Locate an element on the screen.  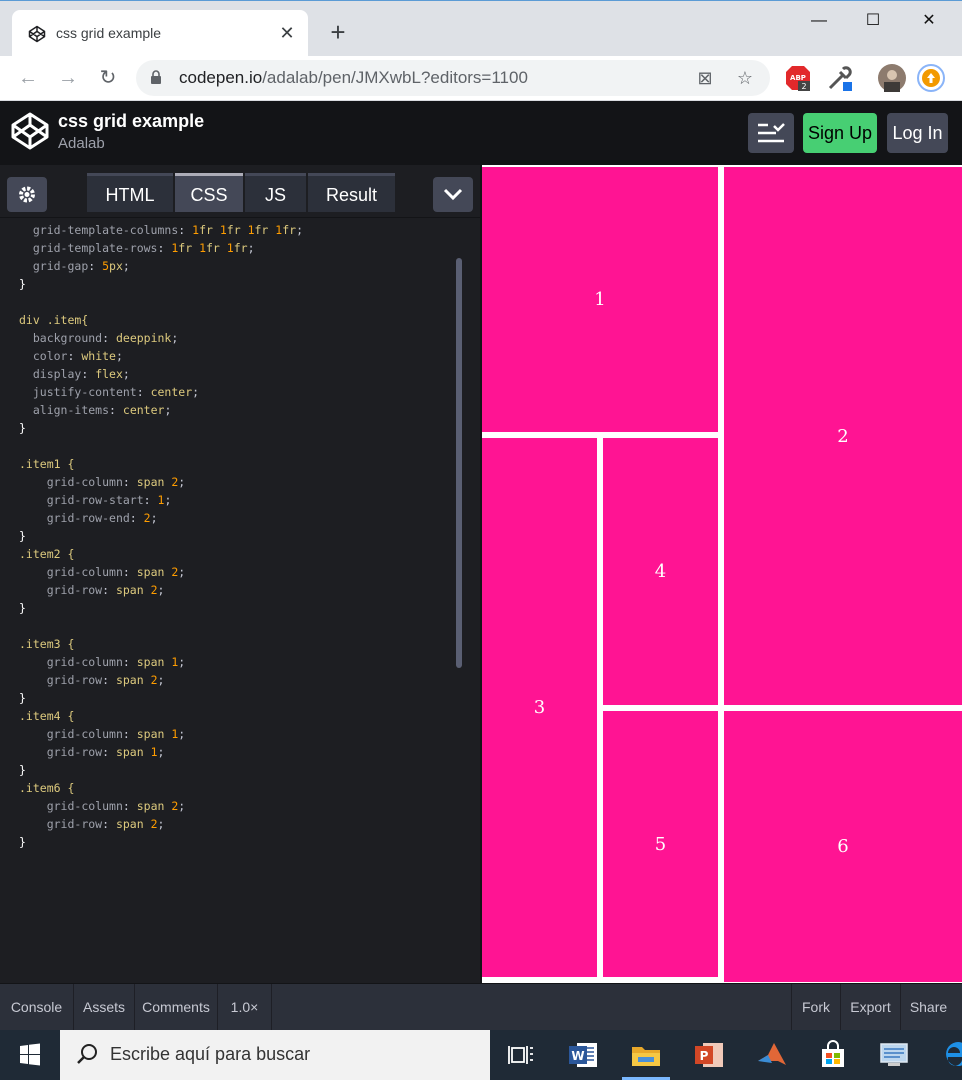
gear-icon is located at coordinates (27, 194).